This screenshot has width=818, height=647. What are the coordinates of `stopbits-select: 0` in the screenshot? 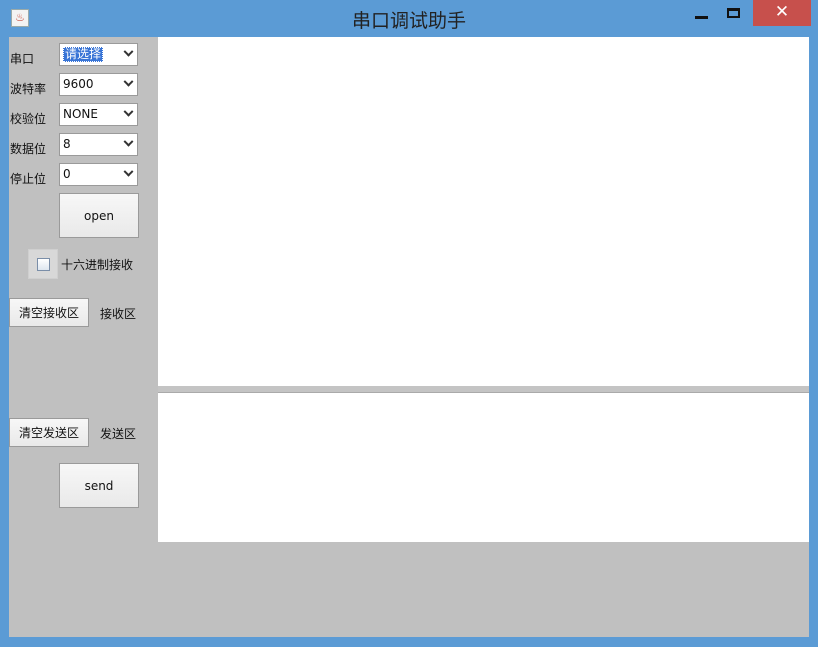 It's located at (98, 174).